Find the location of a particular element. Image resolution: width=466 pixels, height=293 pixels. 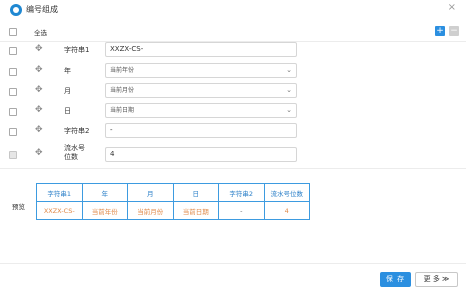

preview-value-cell: 当前日期 is located at coordinates (195, 210).